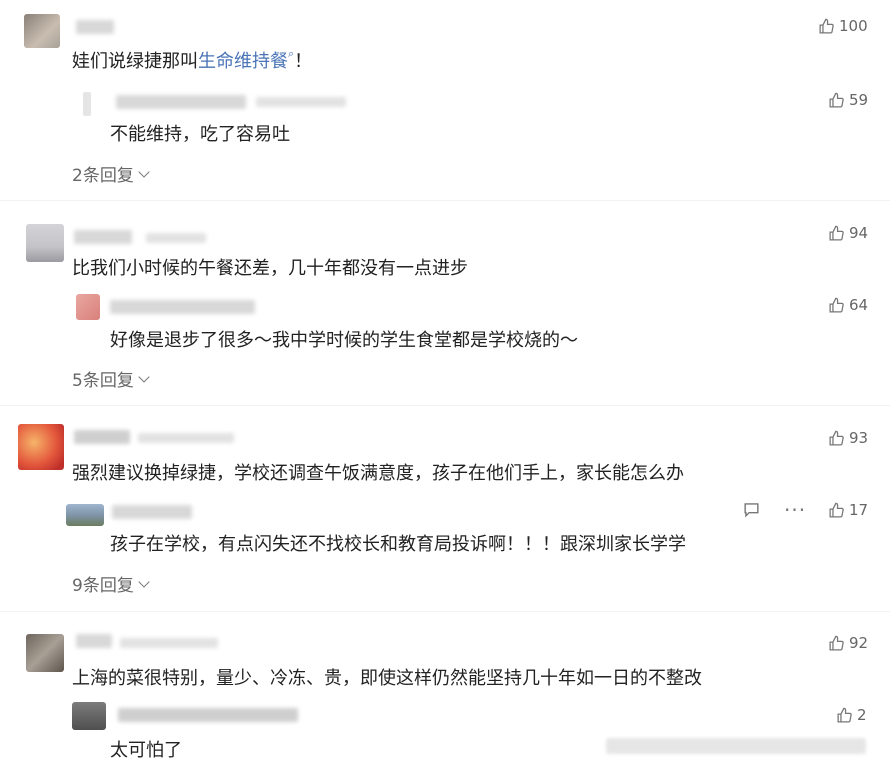 The height and width of the screenshot is (780, 890). I want to click on comment-text-suffix: ！, so click(303, 61).